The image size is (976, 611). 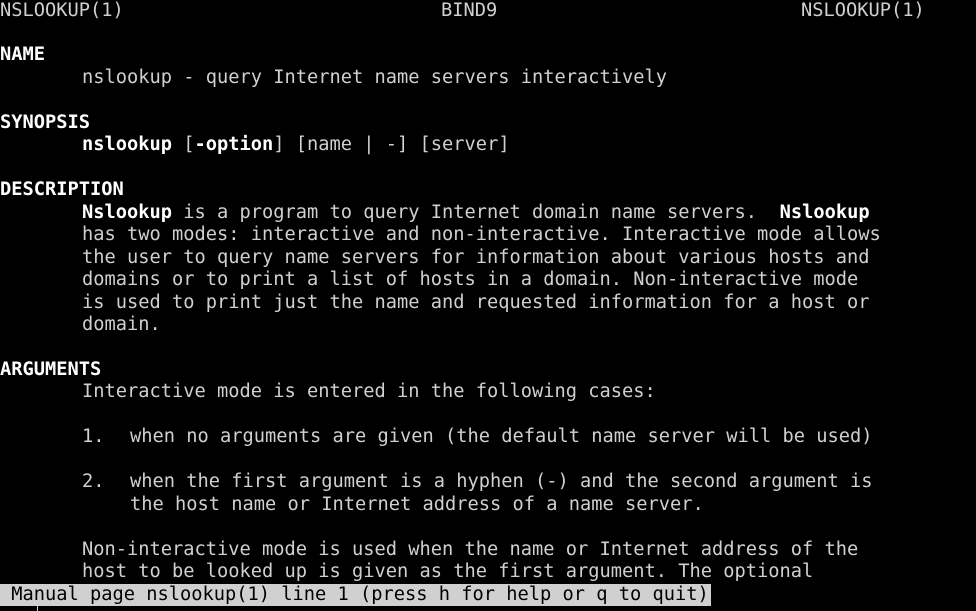 What do you see at coordinates (183, 144) in the screenshot?
I see `synopsis-bracket: [` at bounding box center [183, 144].